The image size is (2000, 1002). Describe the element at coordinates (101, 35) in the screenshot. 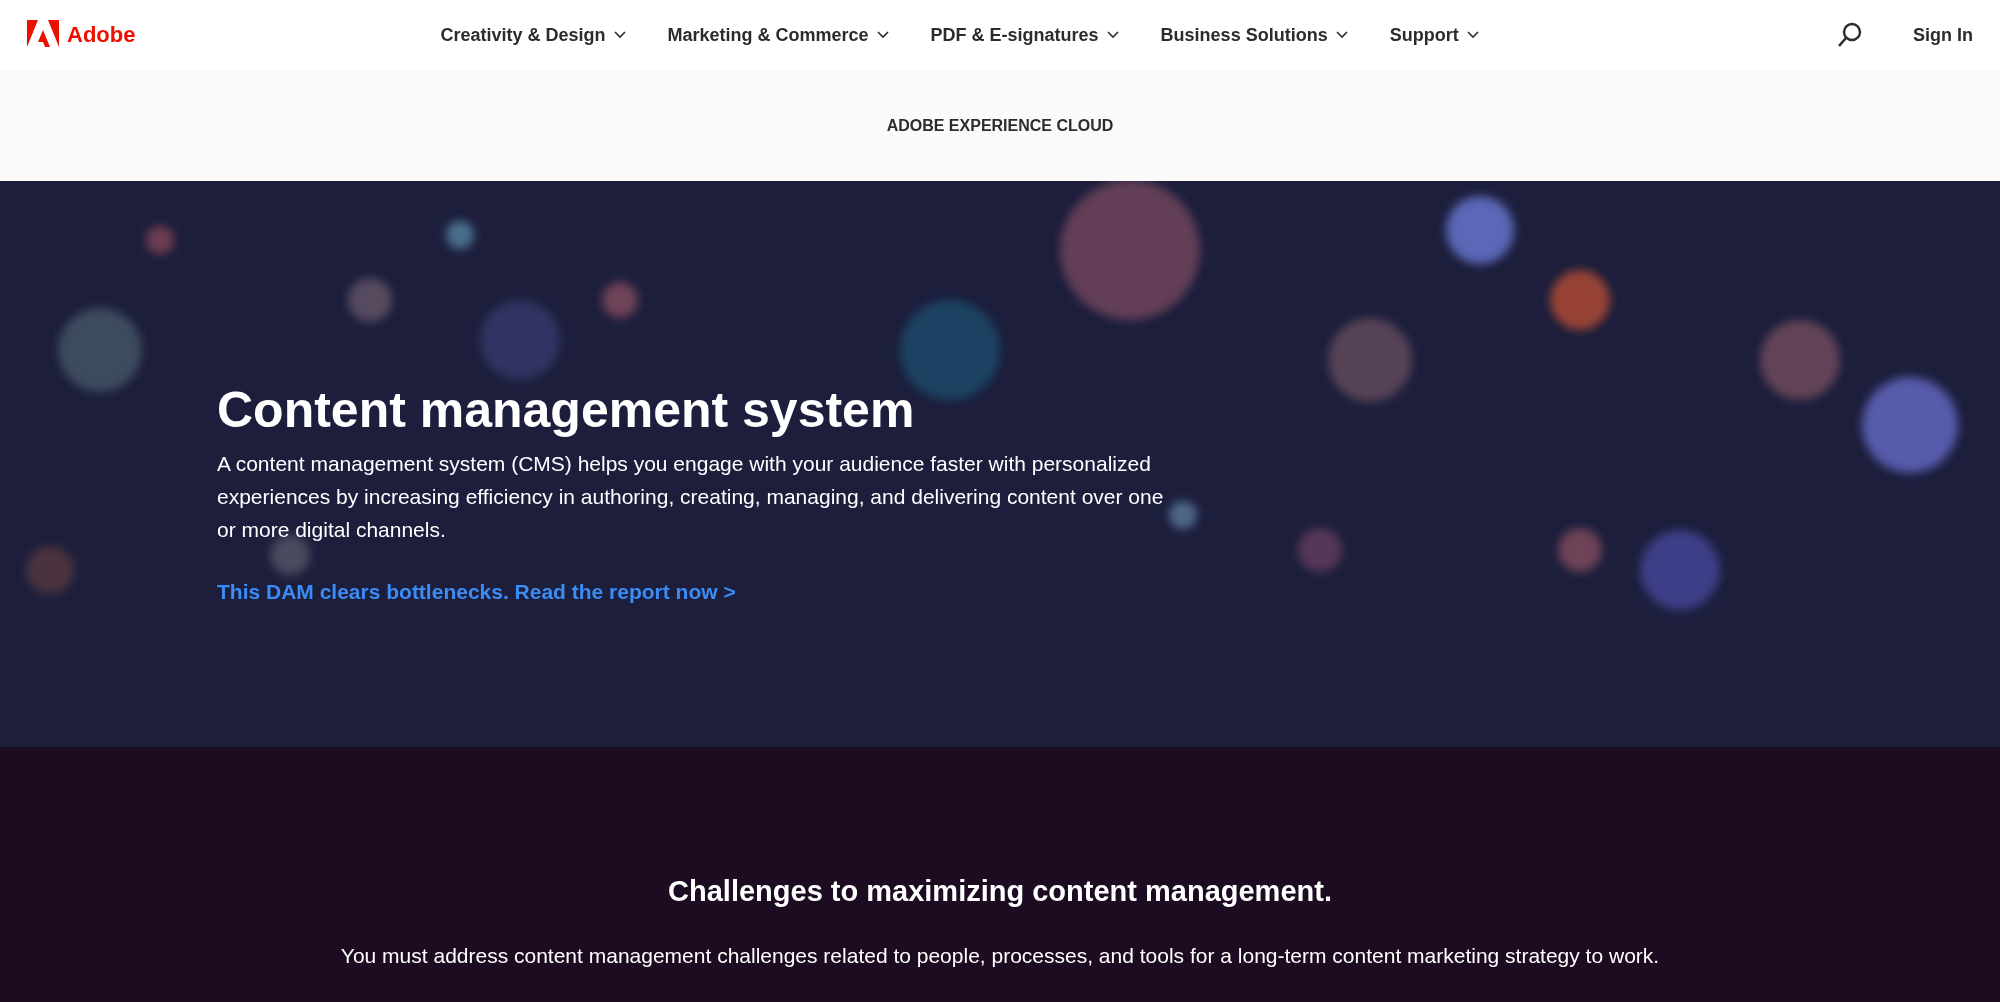

I see `logo-text: Adobe` at that location.